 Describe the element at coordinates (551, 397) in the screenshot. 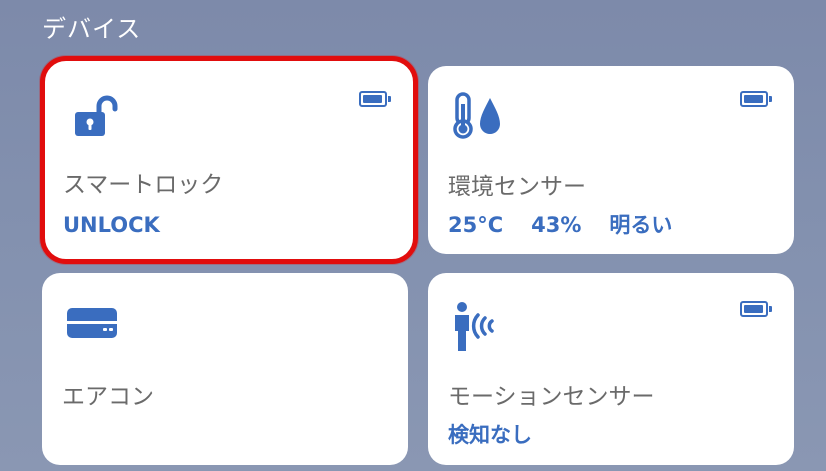

I see `device-name: モーションセンサー` at that location.